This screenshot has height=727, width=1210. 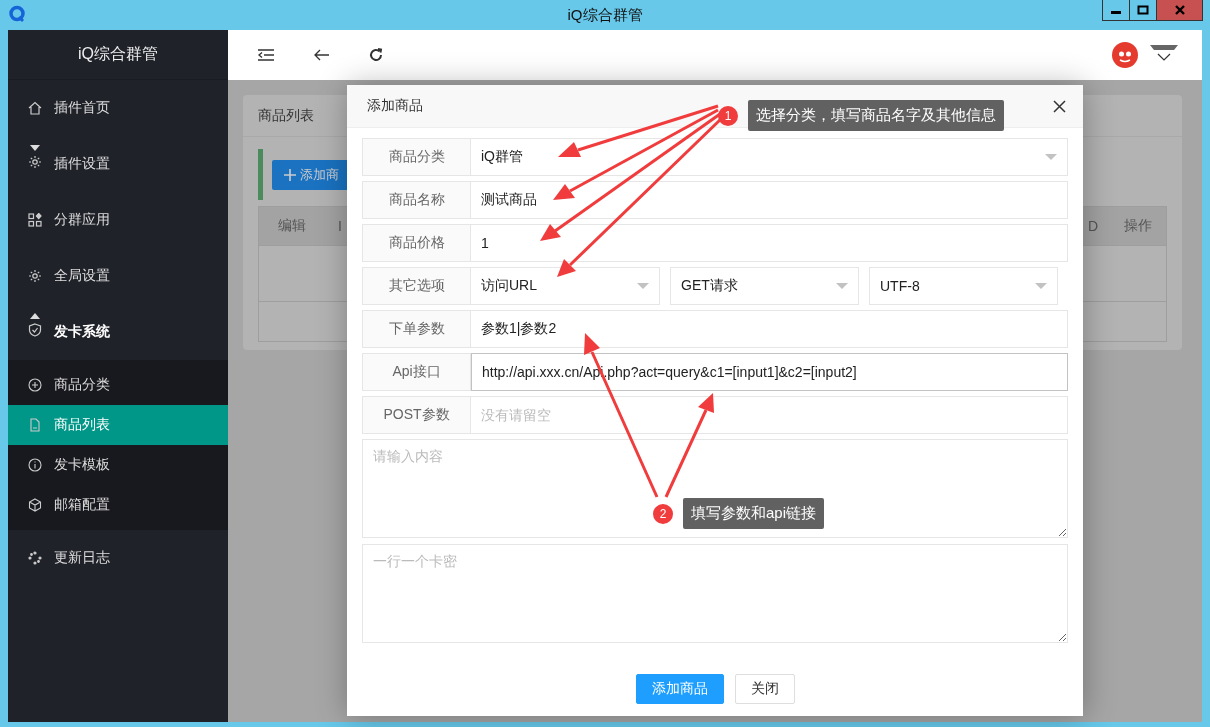 I want to click on info-icon, so click(x=35, y=465).